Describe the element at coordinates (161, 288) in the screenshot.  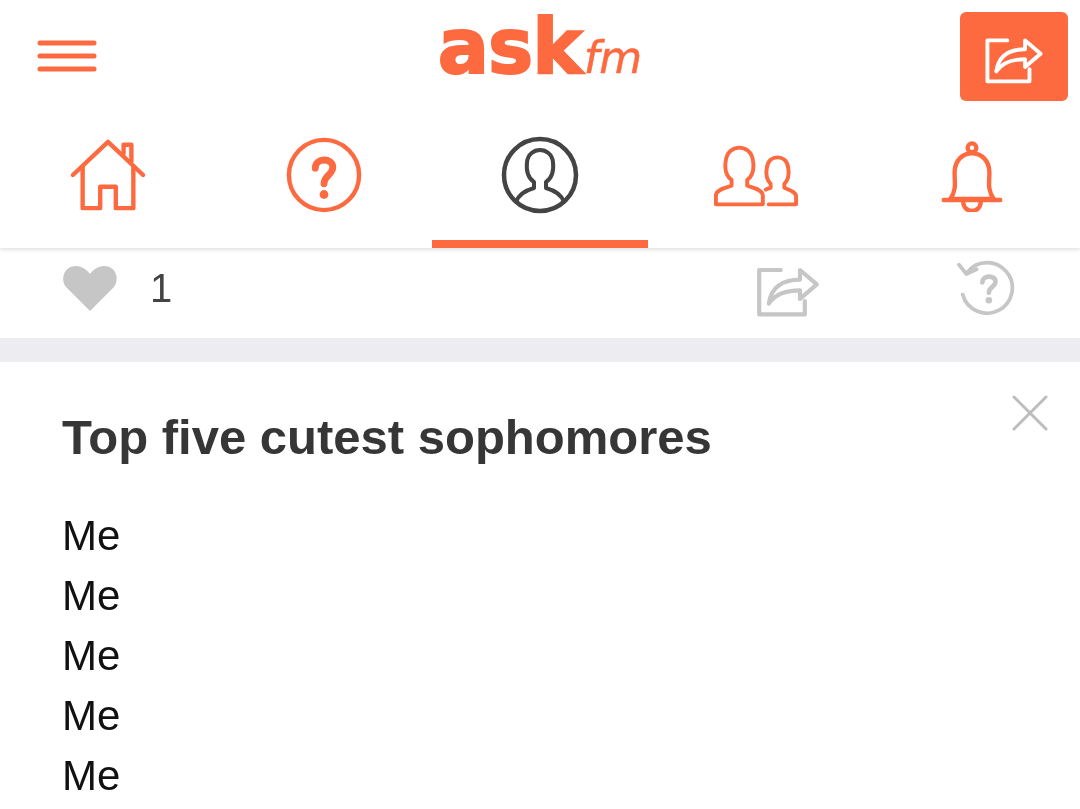
I see `like-count: 1` at that location.